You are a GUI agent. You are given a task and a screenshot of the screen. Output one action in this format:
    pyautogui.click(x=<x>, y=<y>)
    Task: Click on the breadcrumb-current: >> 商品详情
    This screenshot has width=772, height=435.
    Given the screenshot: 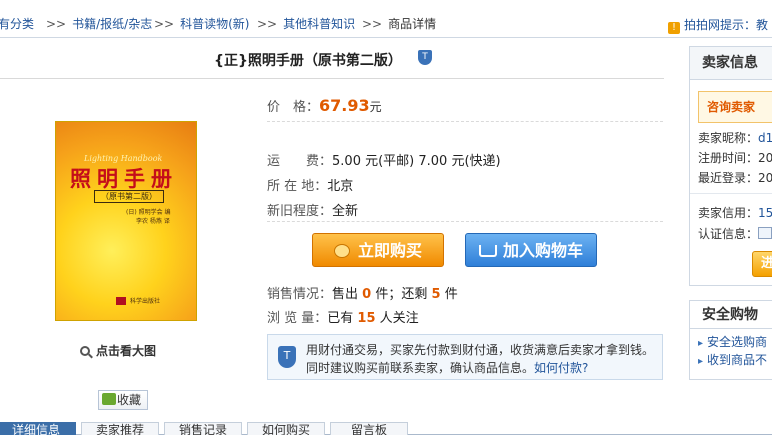 What is the action you would take?
    pyautogui.click(x=399, y=24)
    